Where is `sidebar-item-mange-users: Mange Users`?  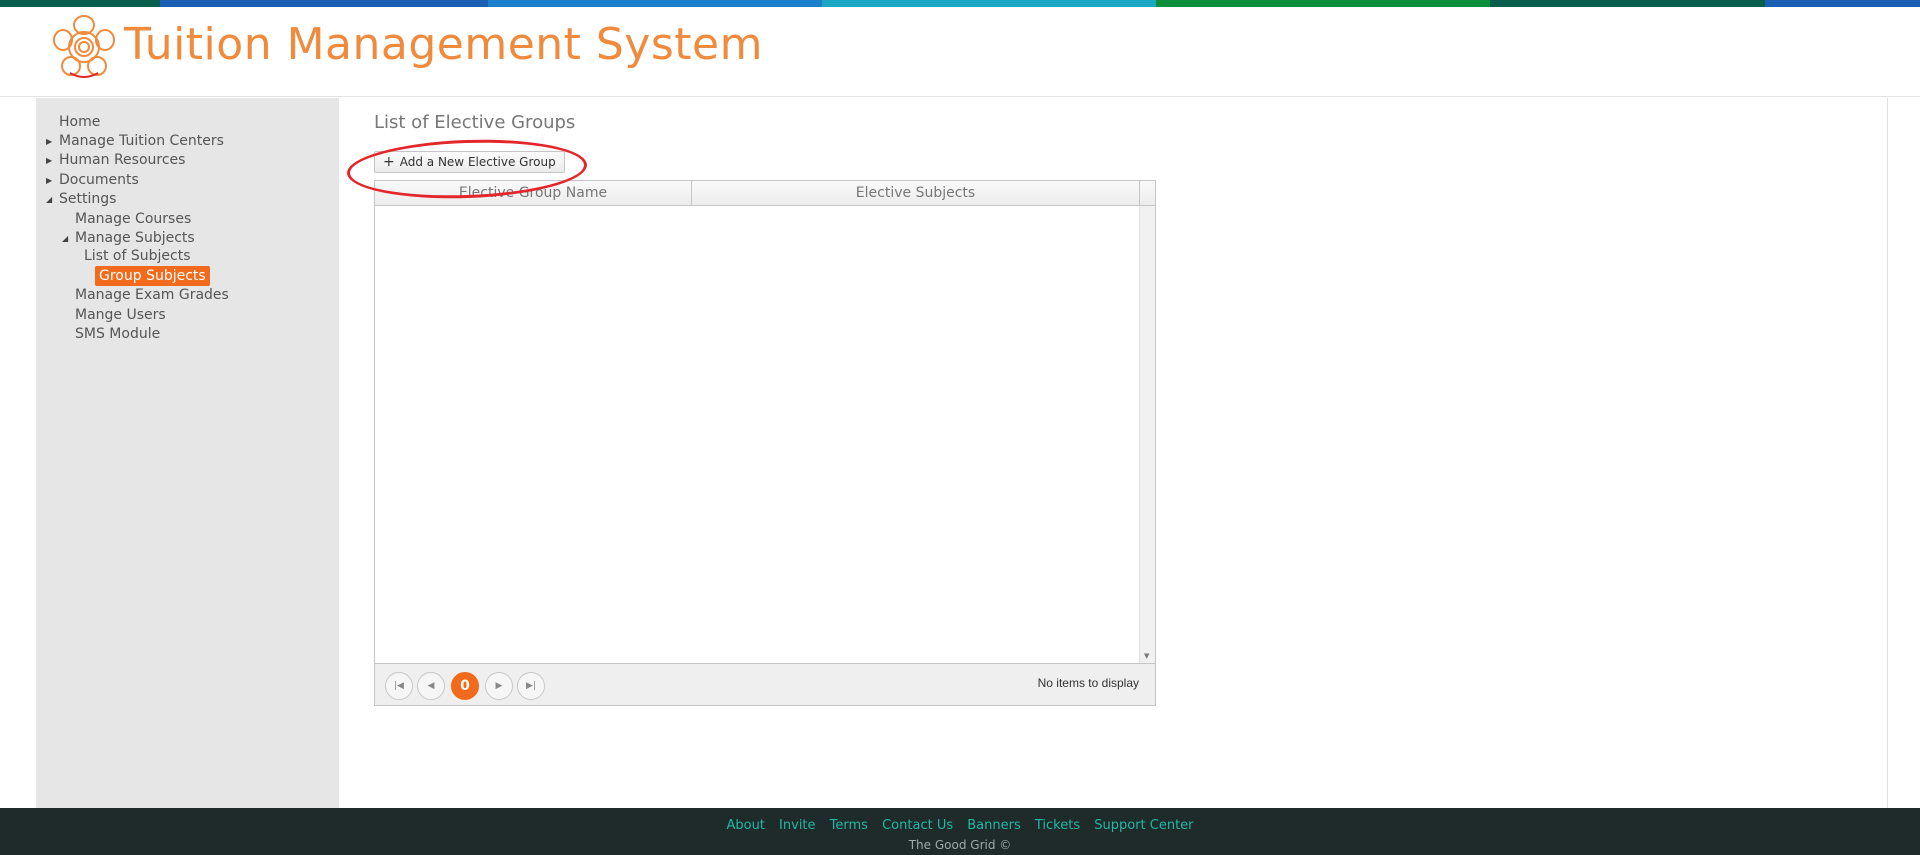 sidebar-item-mange-users: Mange Users is located at coordinates (114, 315).